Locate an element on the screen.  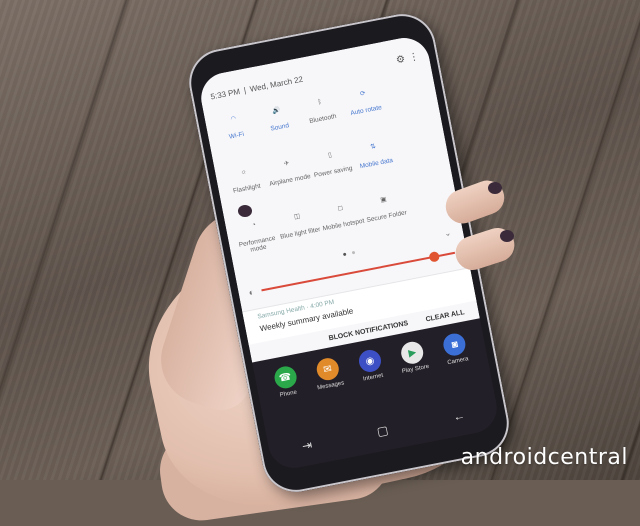
airplane-icon: ✈ is located at coordinates (287, 164).